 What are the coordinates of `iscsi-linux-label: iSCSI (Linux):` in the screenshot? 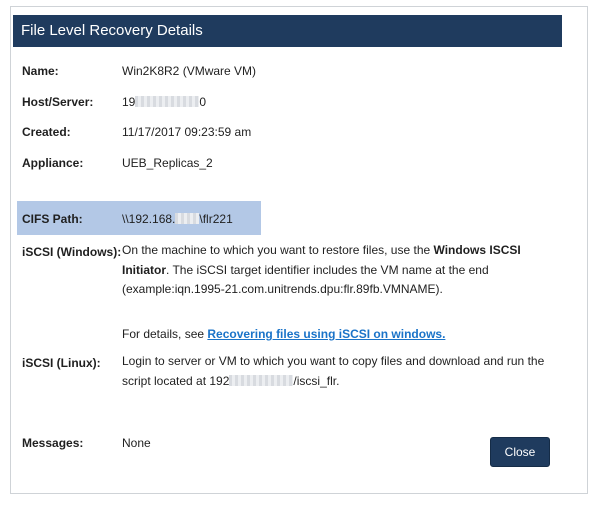 It's located at (61, 363).